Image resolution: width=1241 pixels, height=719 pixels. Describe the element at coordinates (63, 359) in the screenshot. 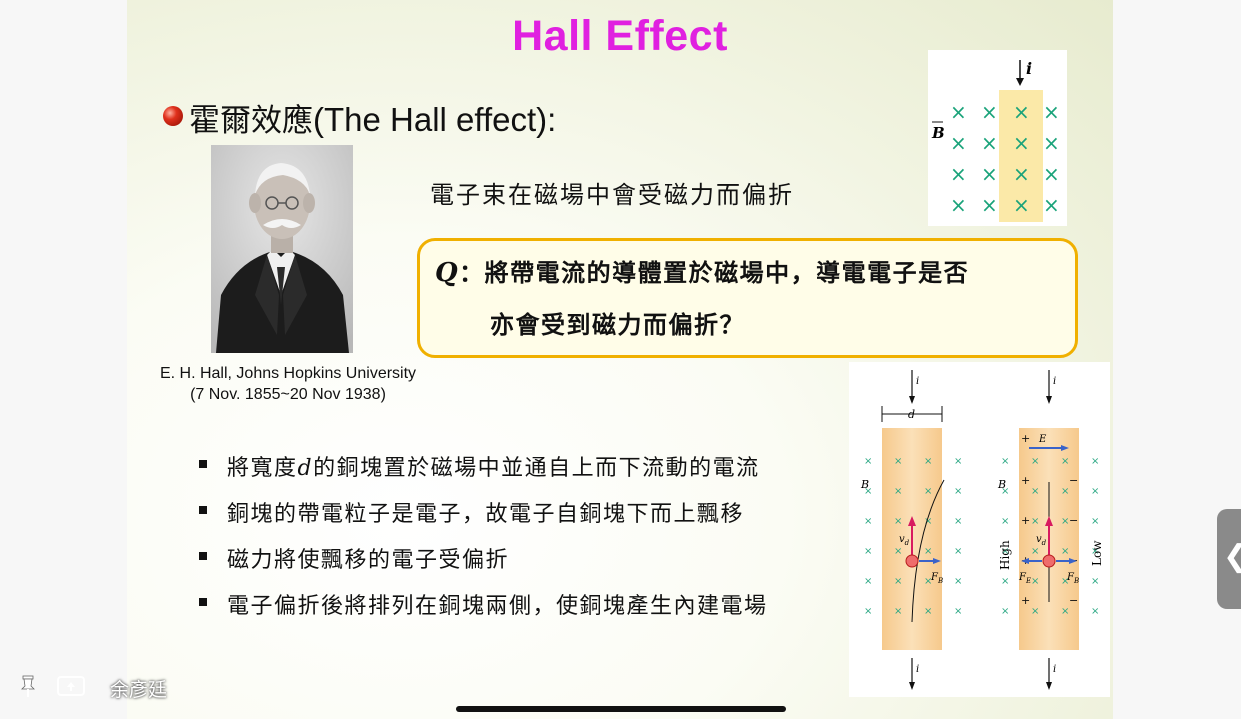

I see `left-margin` at that location.